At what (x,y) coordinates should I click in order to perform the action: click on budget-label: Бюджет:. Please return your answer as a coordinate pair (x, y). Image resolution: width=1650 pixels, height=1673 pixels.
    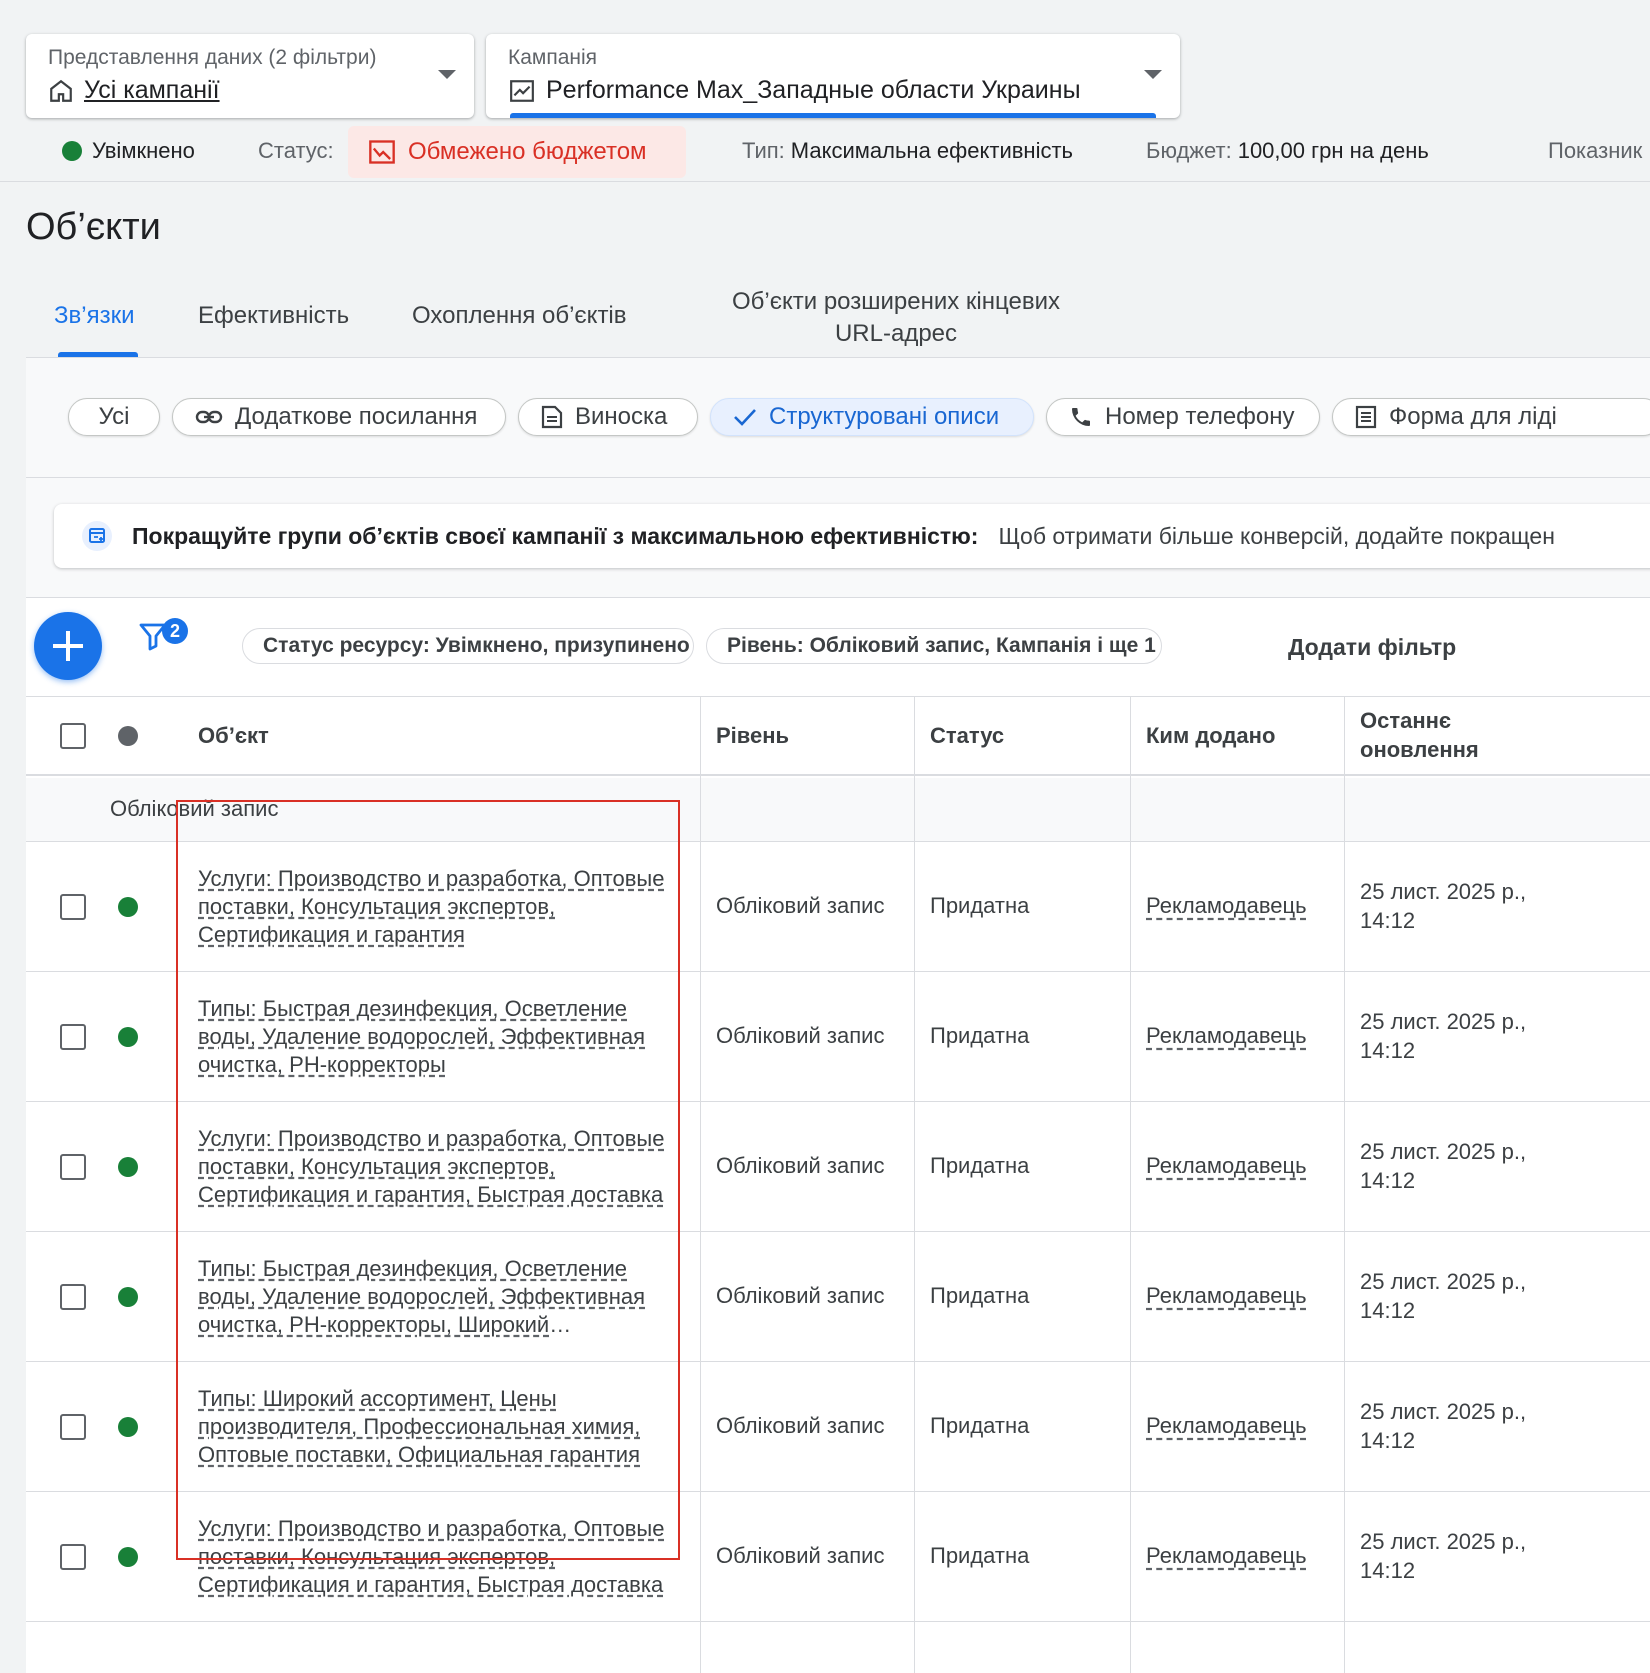
    Looking at the image, I should click on (1189, 150).